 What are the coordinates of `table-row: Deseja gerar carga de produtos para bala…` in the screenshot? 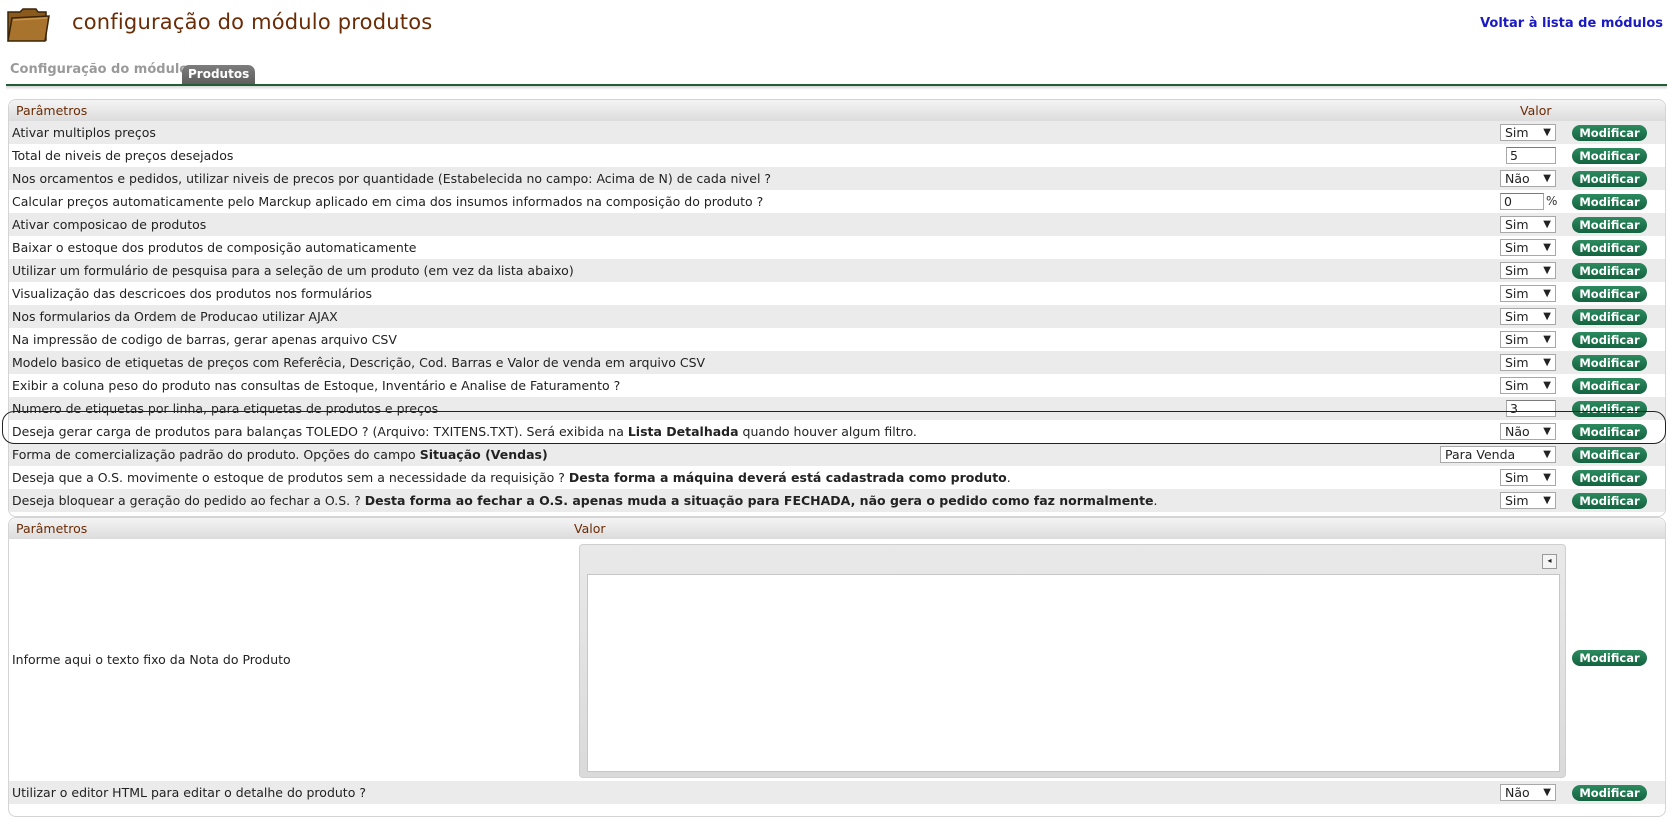 It's located at (837, 431).